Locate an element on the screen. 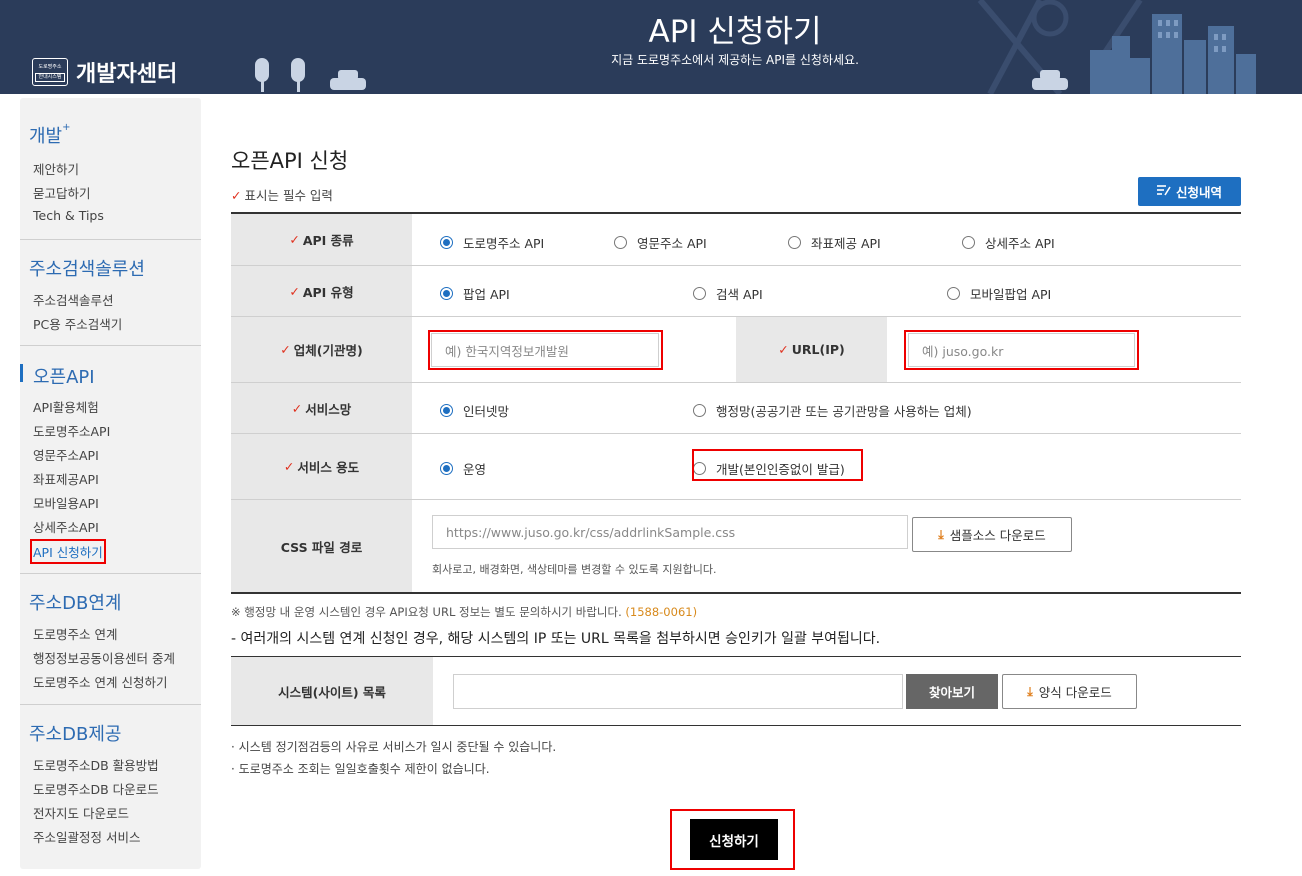 The width and height of the screenshot is (1302, 876). row-label-text: 업체(기관명) is located at coordinates (328, 350).